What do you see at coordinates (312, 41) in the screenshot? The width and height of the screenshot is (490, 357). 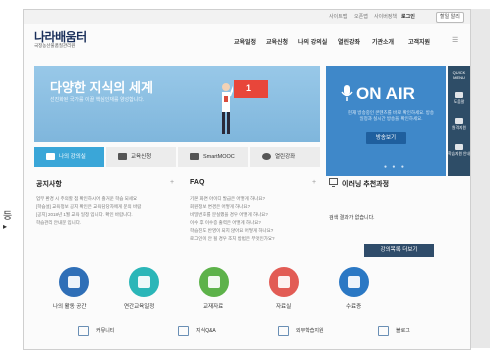 I see `nav-item-classroom: 나의 강의실` at bounding box center [312, 41].